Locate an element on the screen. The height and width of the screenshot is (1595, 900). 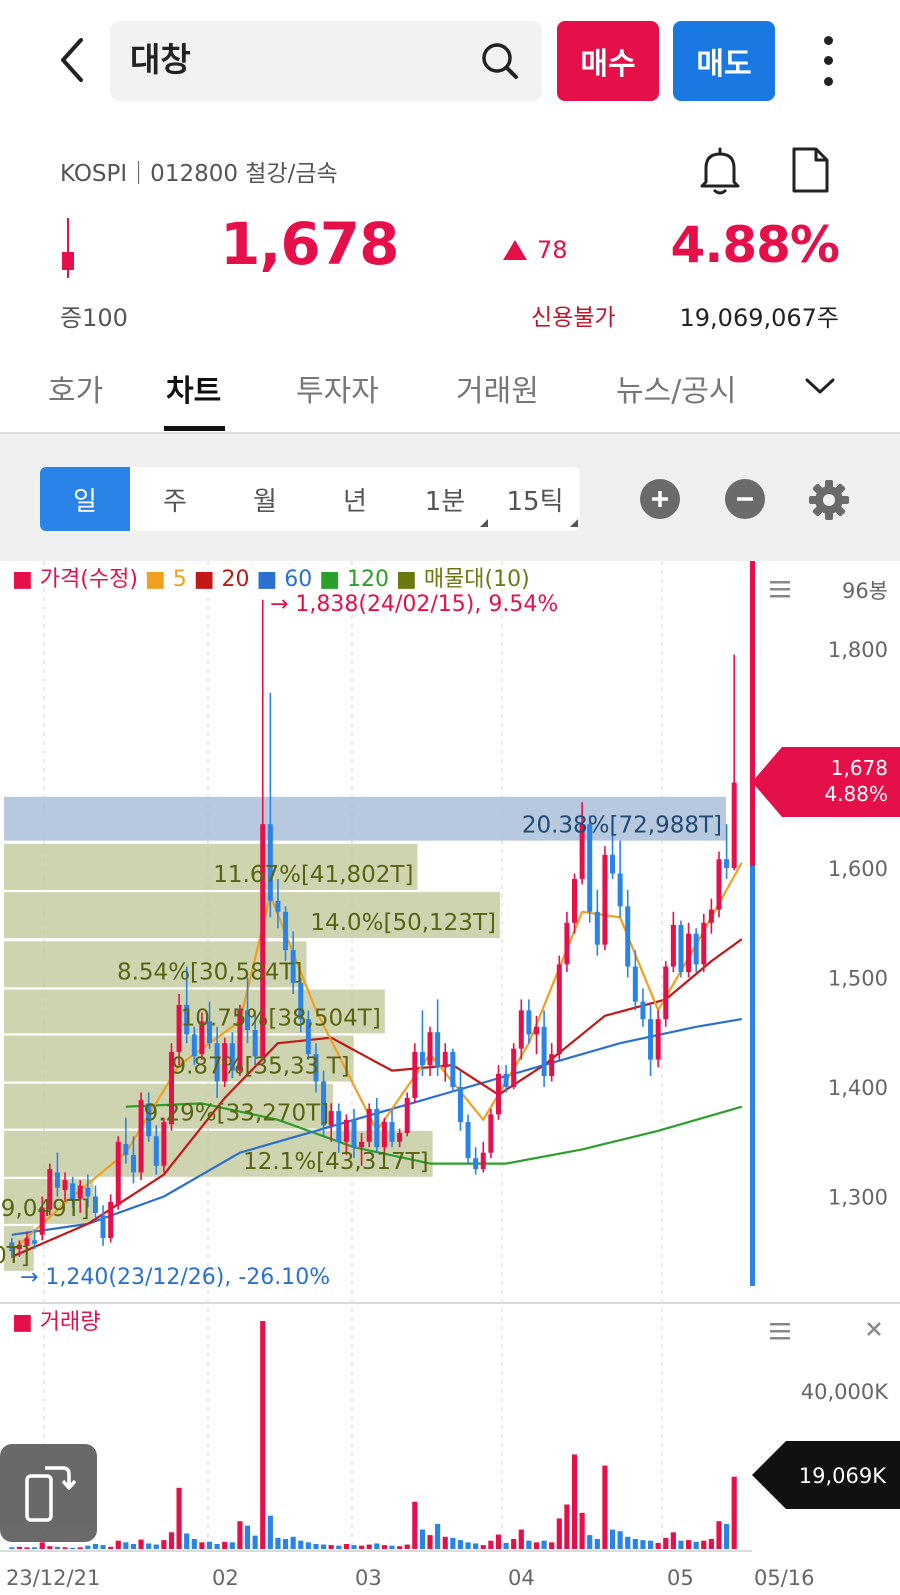
tab-broker: 거래원 is located at coordinates (497, 388).